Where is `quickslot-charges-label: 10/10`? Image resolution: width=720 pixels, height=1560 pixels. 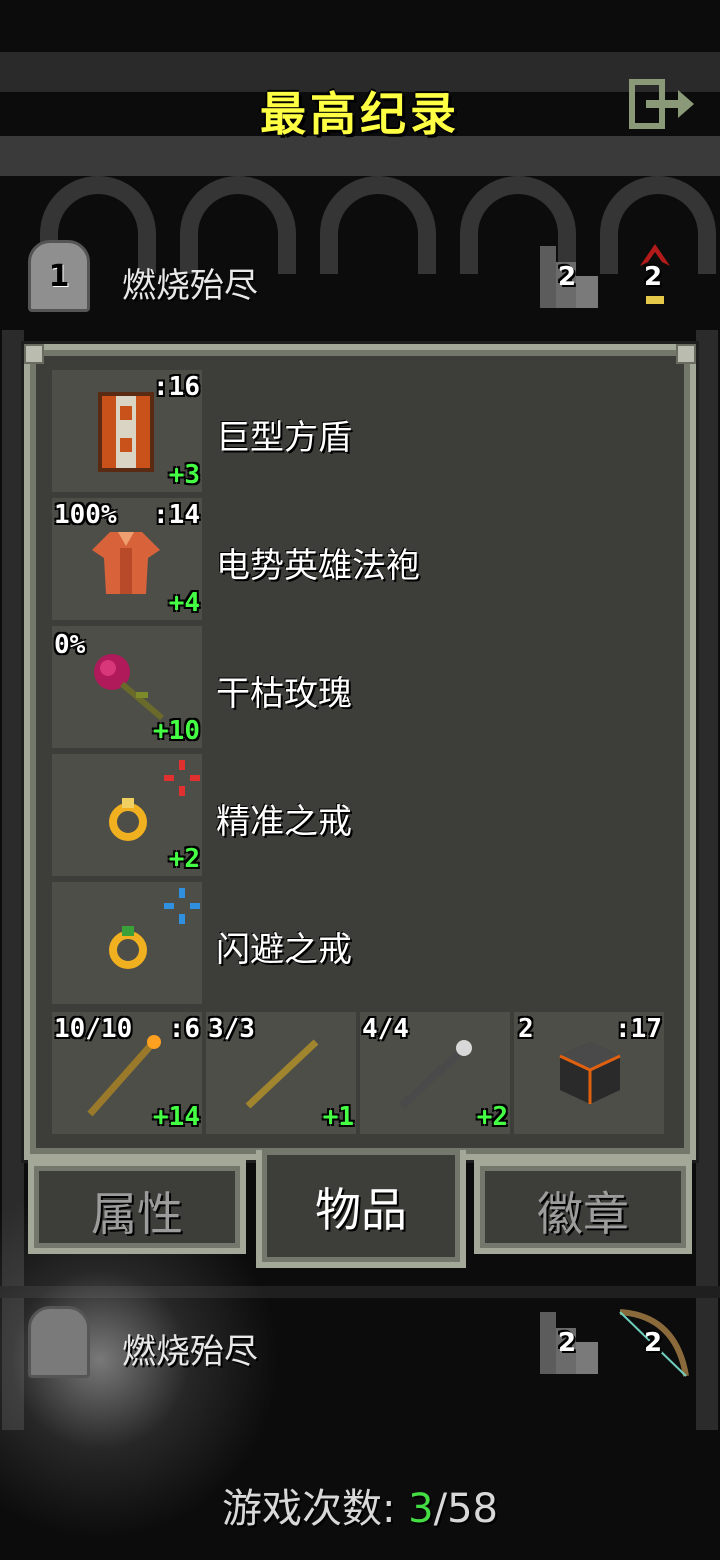 quickslot-charges-label: 10/10 is located at coordinates (93, 1029).